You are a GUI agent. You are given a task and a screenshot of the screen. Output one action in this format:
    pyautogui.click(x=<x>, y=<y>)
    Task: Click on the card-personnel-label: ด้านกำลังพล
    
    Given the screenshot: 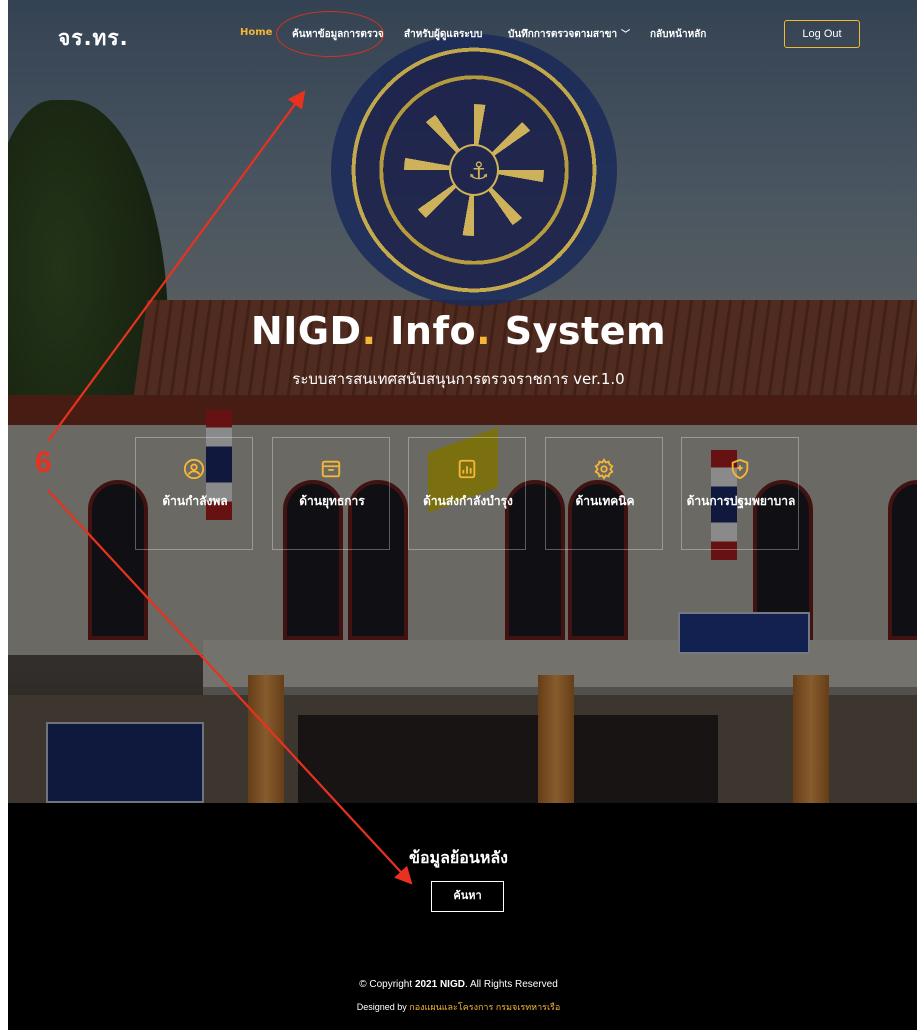 What is the action you would take?
    pyautogui.click(x=195, y=501)
    